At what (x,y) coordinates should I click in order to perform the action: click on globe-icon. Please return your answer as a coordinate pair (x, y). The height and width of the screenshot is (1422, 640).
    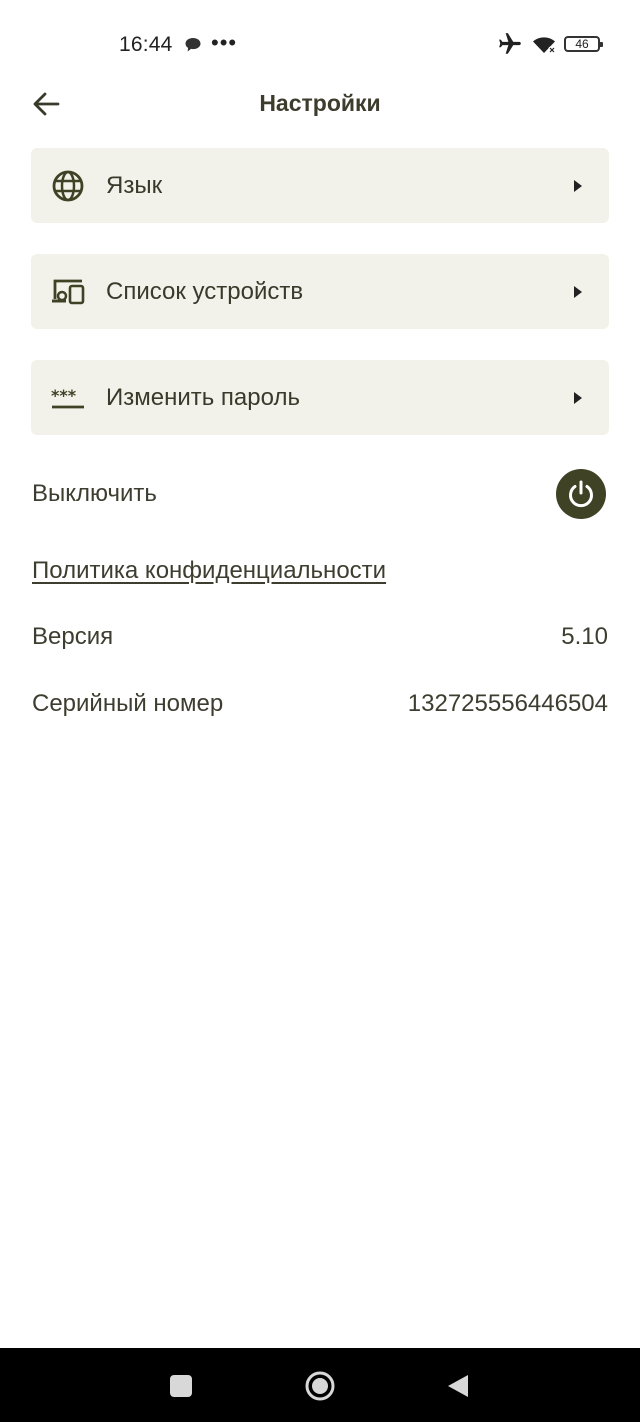
    Looking at the image, I should click on (68, 186).